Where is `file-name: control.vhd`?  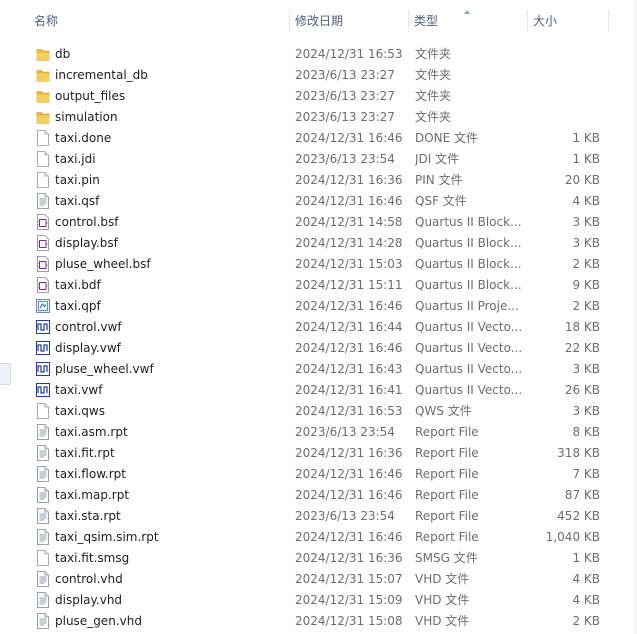
file-name: control.vhd is located at coordinates (89, 579).